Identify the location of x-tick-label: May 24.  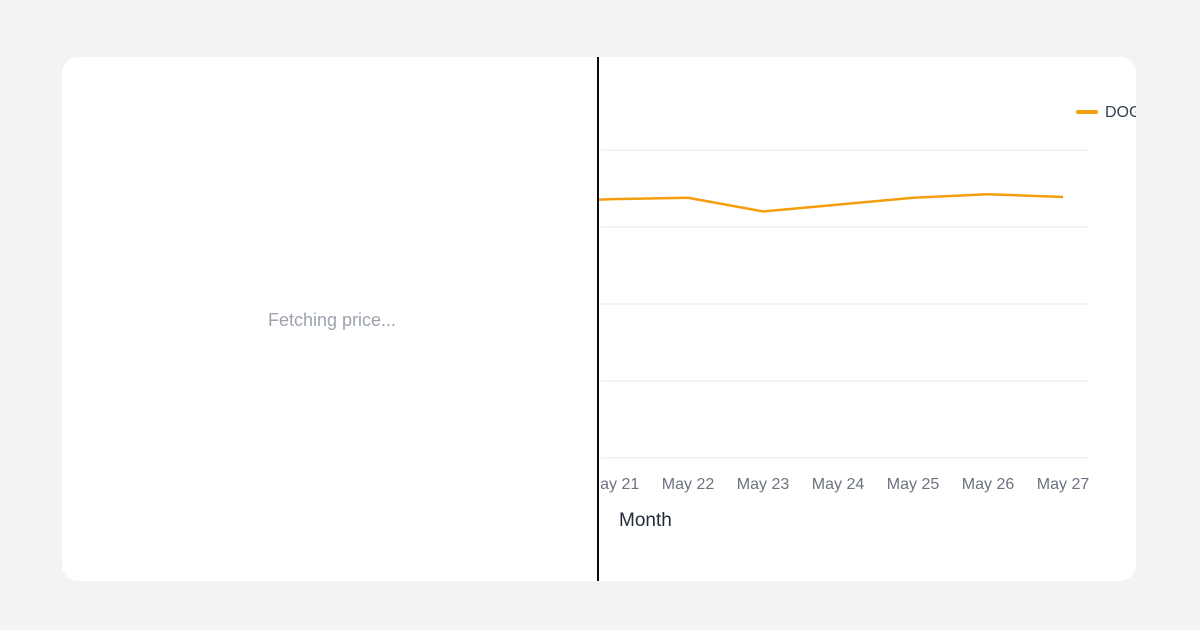
(838, 484).